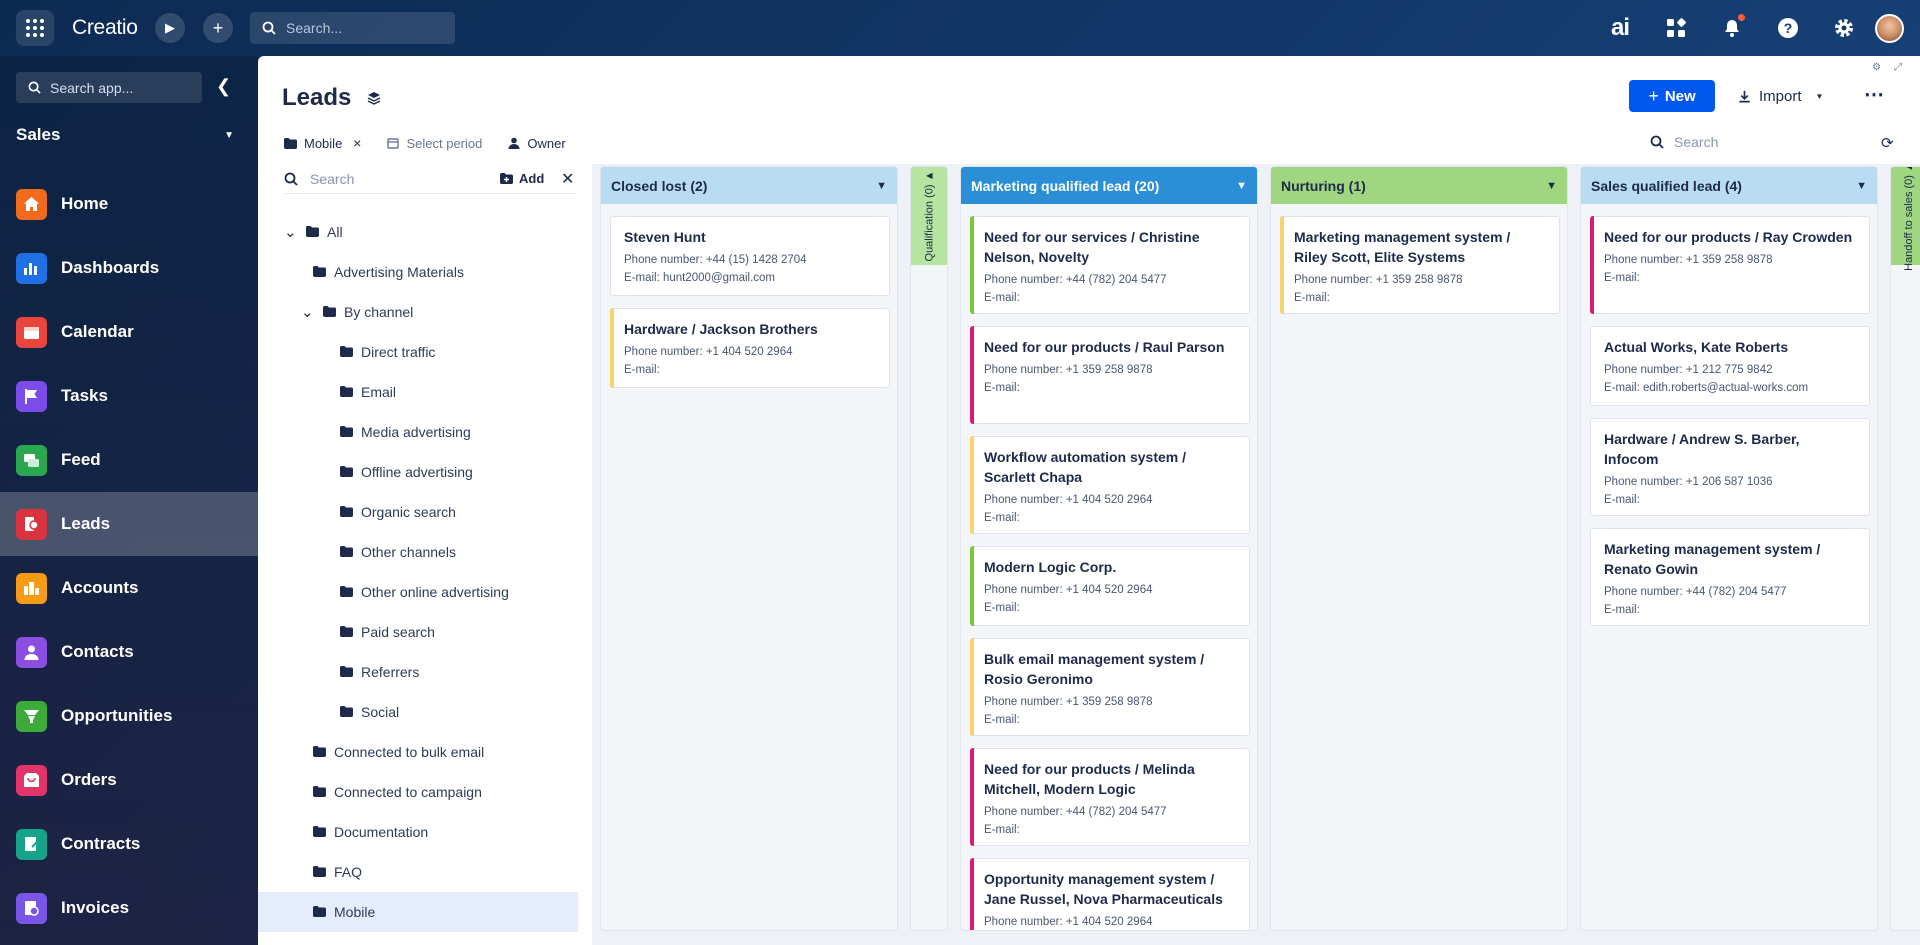 This screenshot has width=1920, height=945. I want to click on folder-item: Other channels, so click(418, 552).